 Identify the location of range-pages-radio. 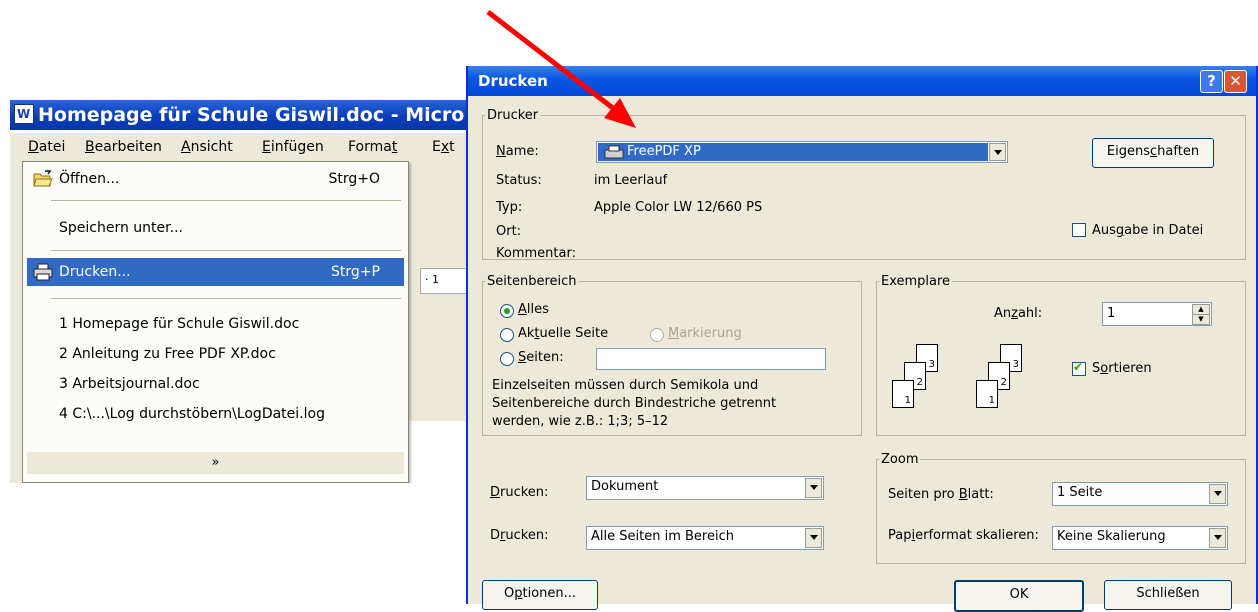
(507, 359).